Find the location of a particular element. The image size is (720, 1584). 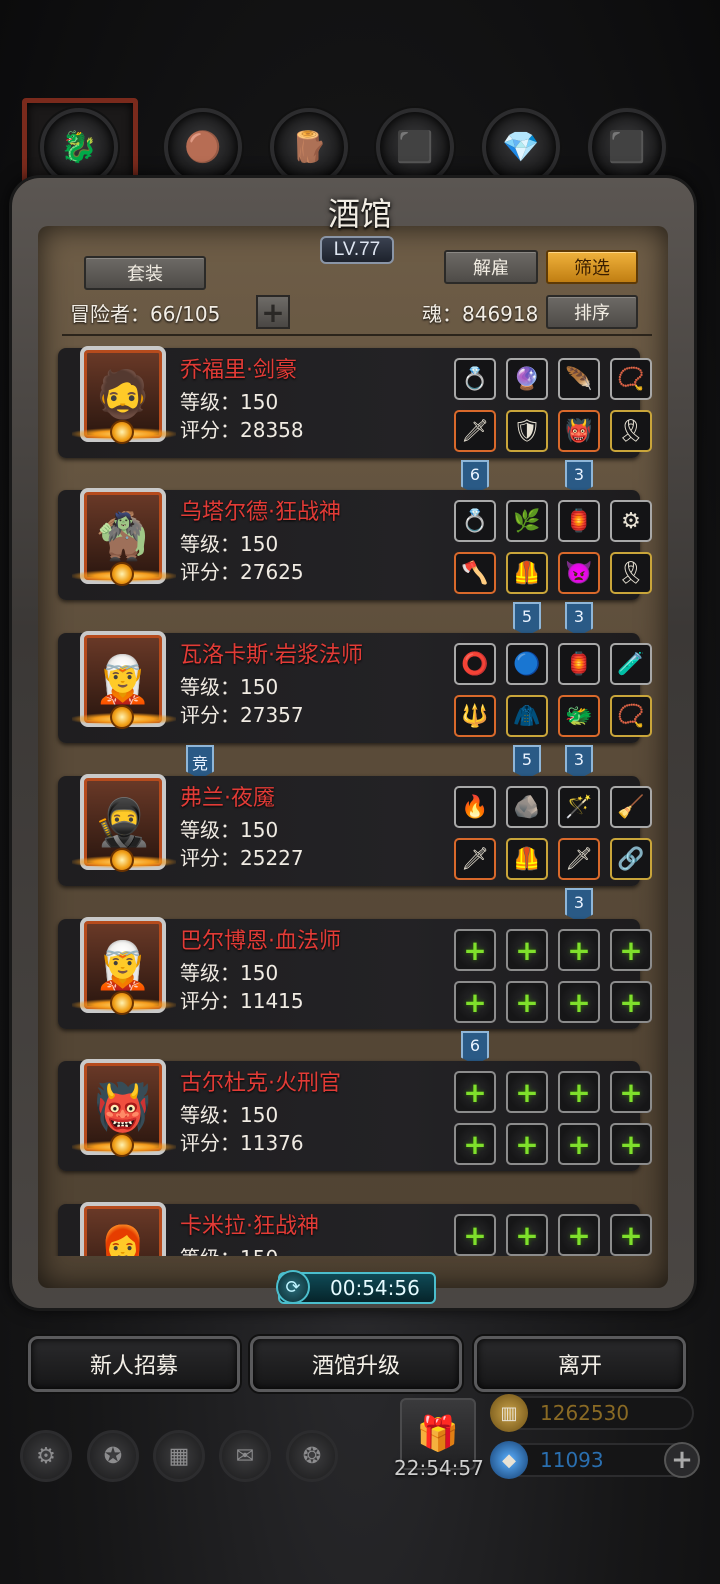

equip-slot: 🛡 is located at coordinates (527, 431).